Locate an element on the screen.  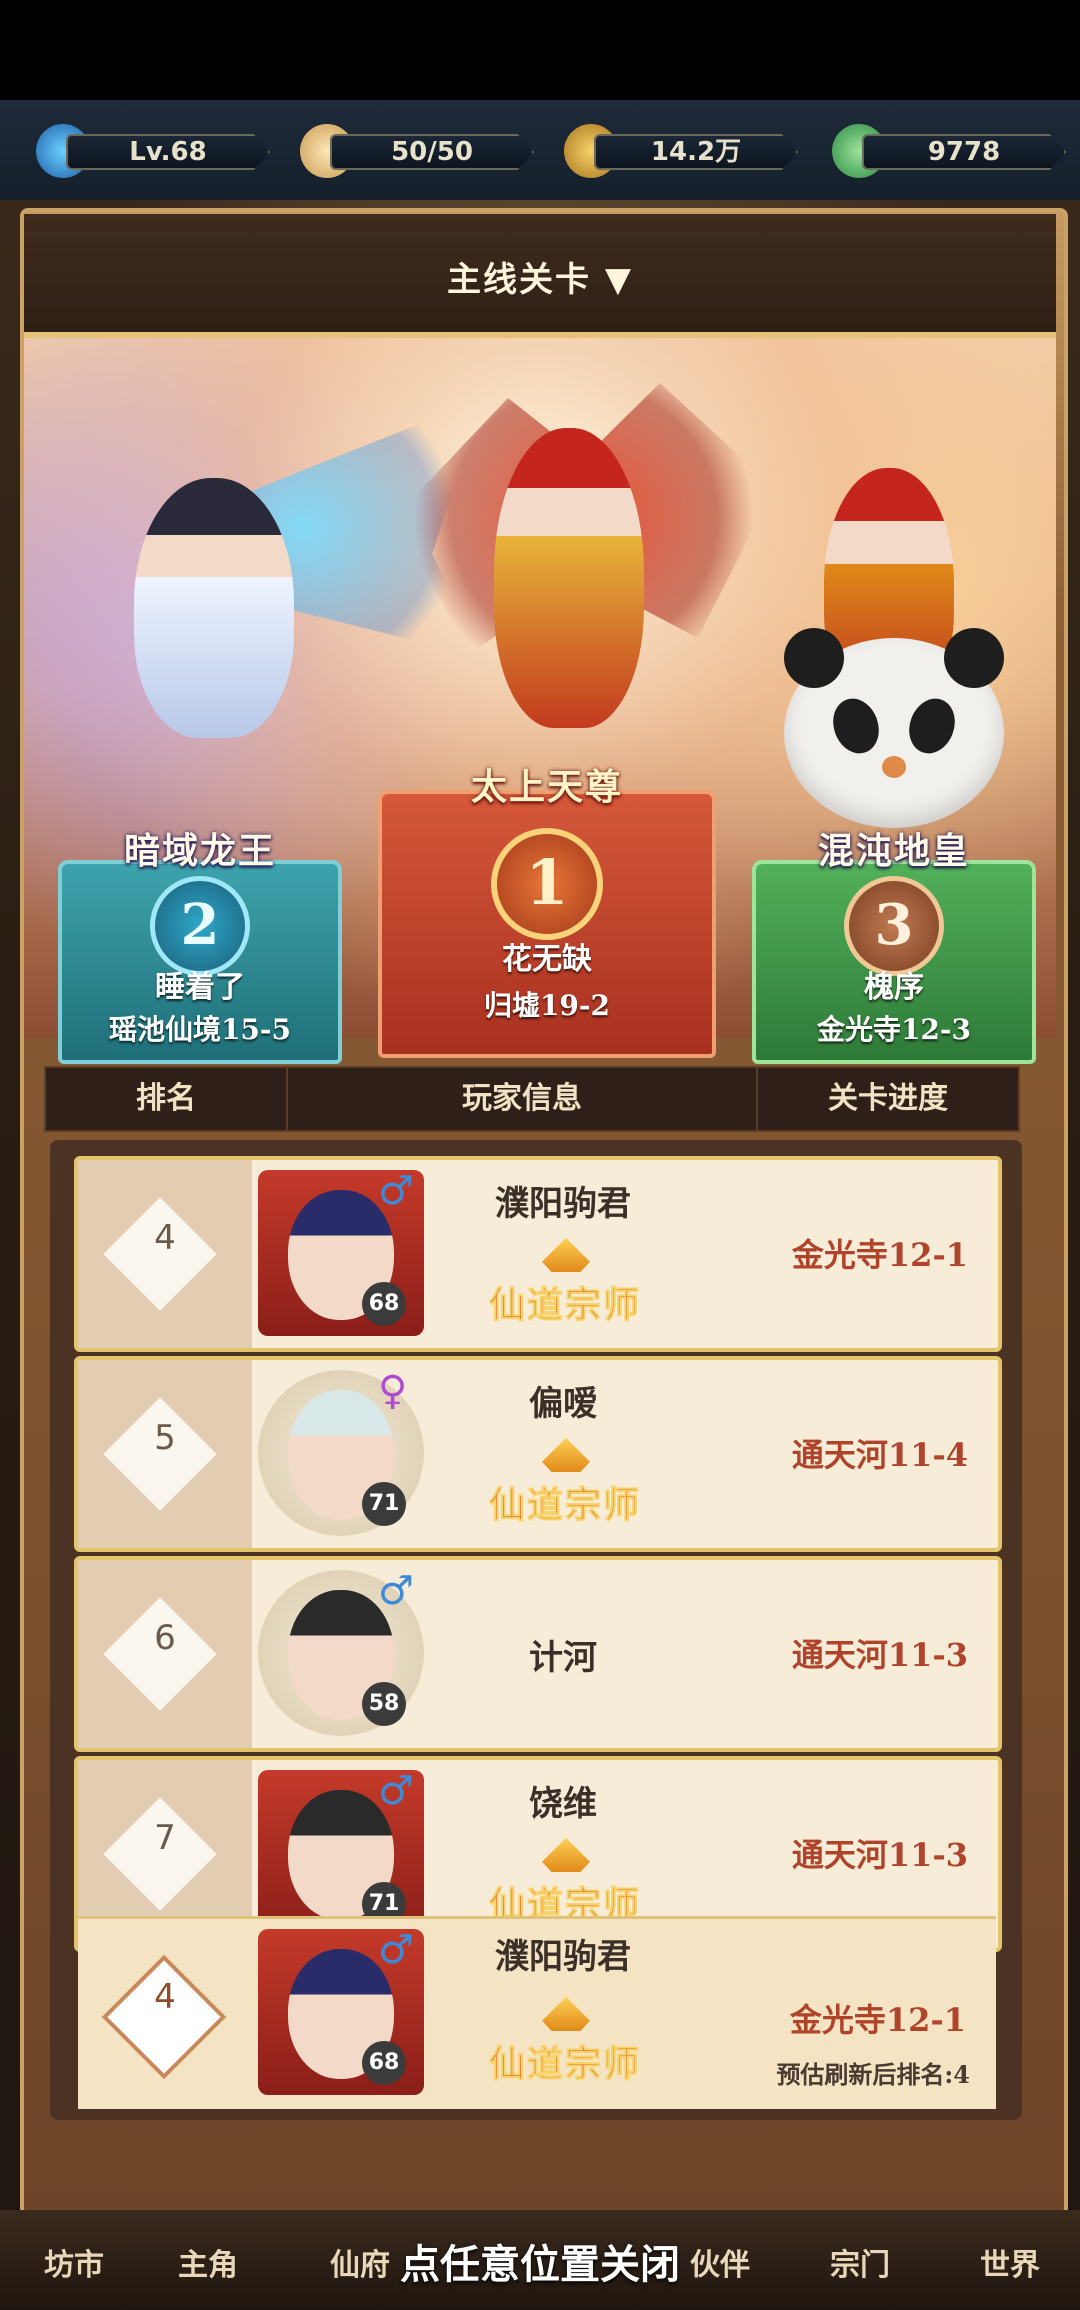
table-row: 6 ♂ 58 计河 通天河11-3 is located at coordinates (538, 1654).